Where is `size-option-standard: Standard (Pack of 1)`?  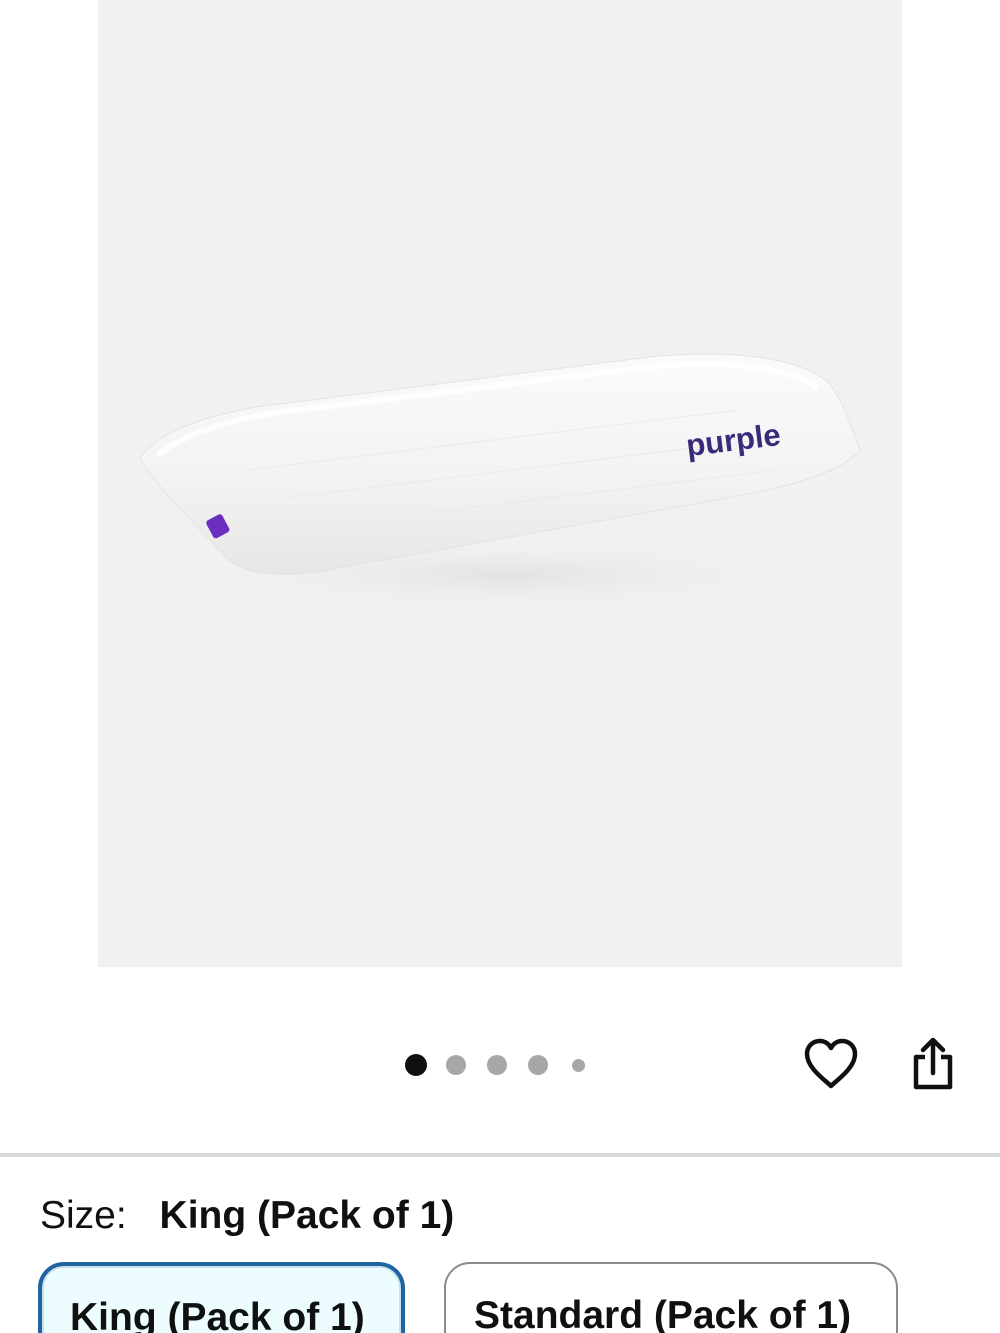
size-option-standard: Standard (Pack of 1) is located at coordinates (671, 1297).